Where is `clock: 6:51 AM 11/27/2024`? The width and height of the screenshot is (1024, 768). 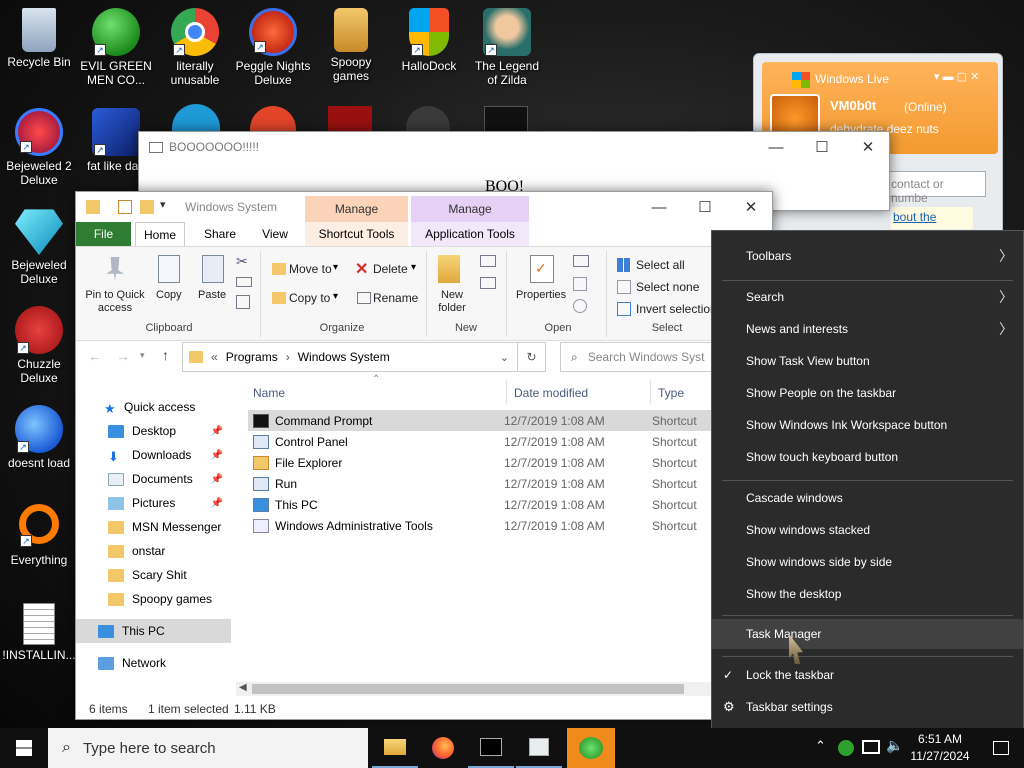 clock: 6:51 AM 11/27/2024 is located at coordinates (940, 748).